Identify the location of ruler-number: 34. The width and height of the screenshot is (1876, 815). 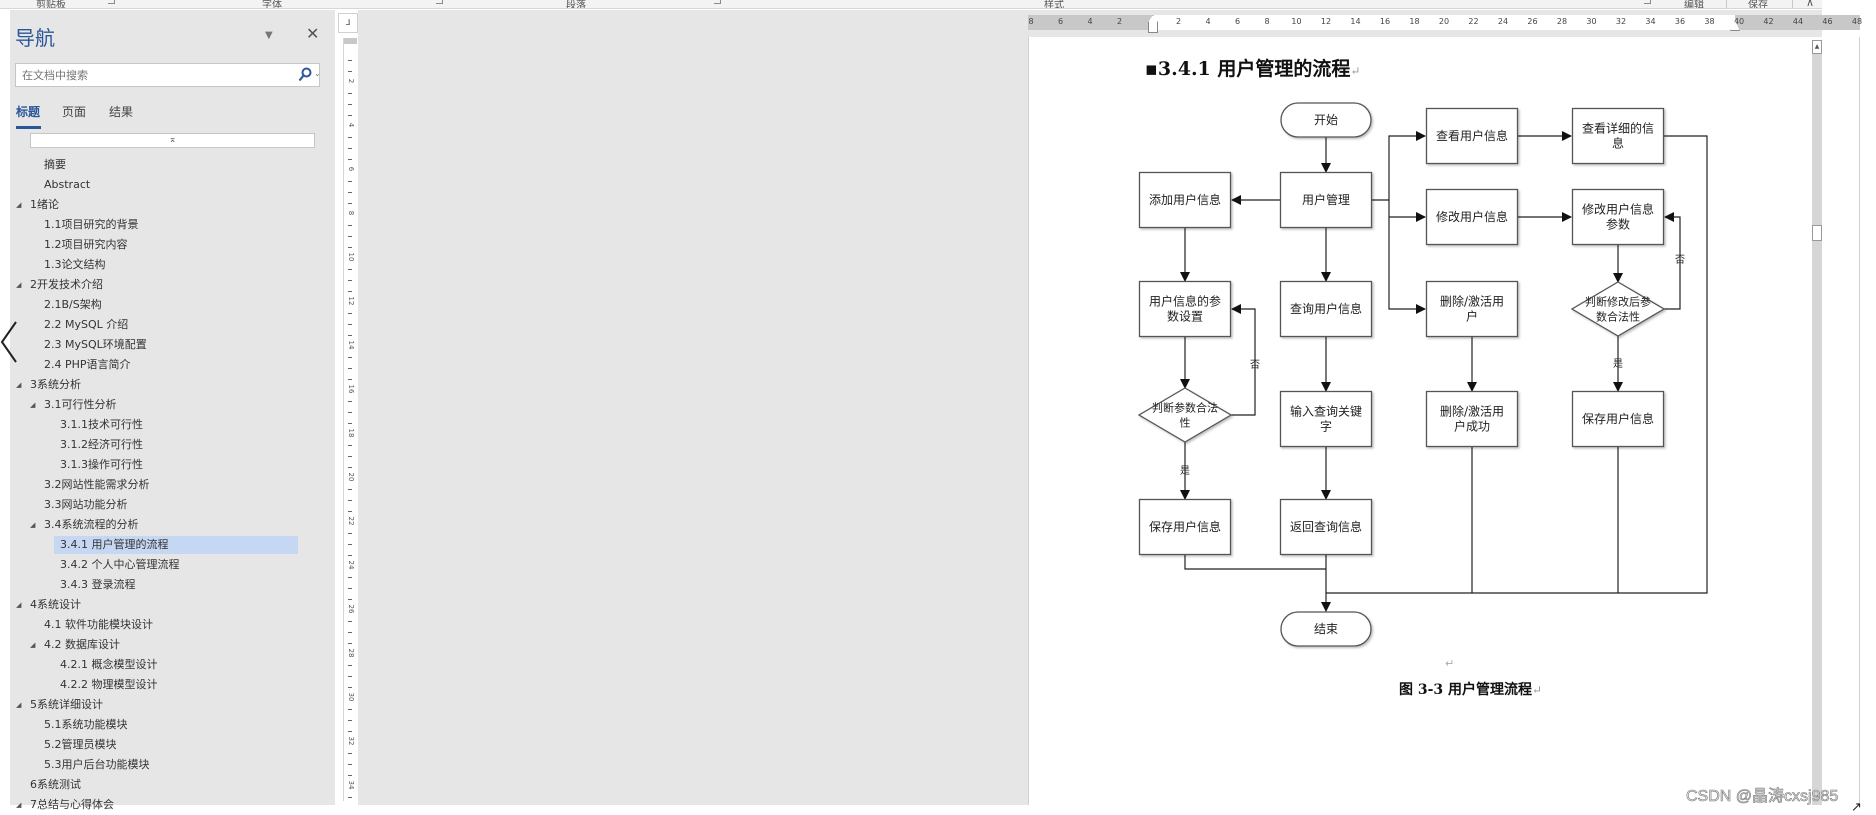
(351, 785).